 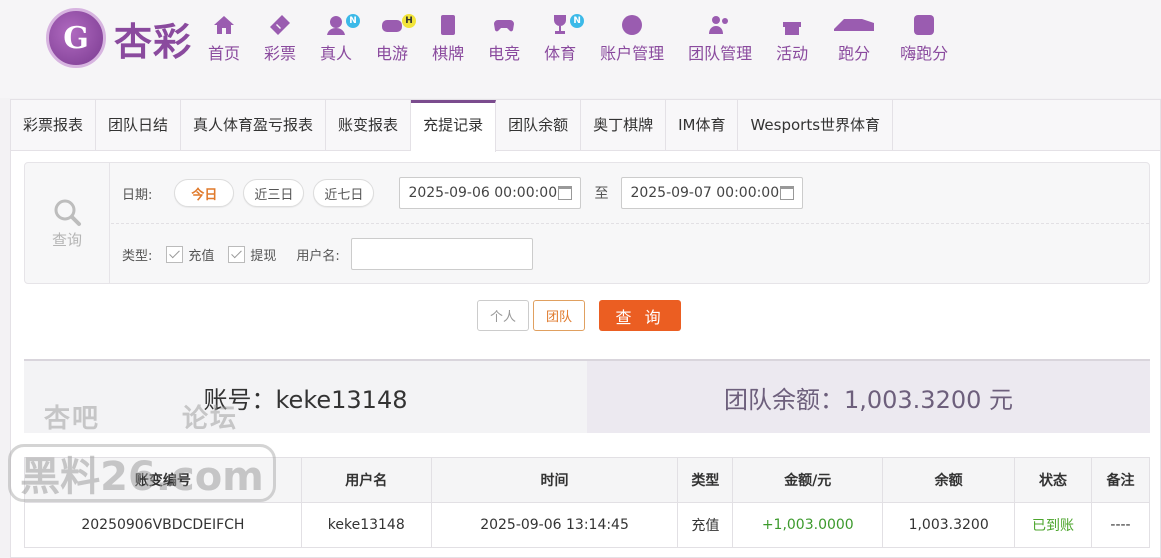 What do you see at coordinates (504, 42) in the screenshot?
I see `nav-item-esports: 电竞` at bounding box center [504, 42].